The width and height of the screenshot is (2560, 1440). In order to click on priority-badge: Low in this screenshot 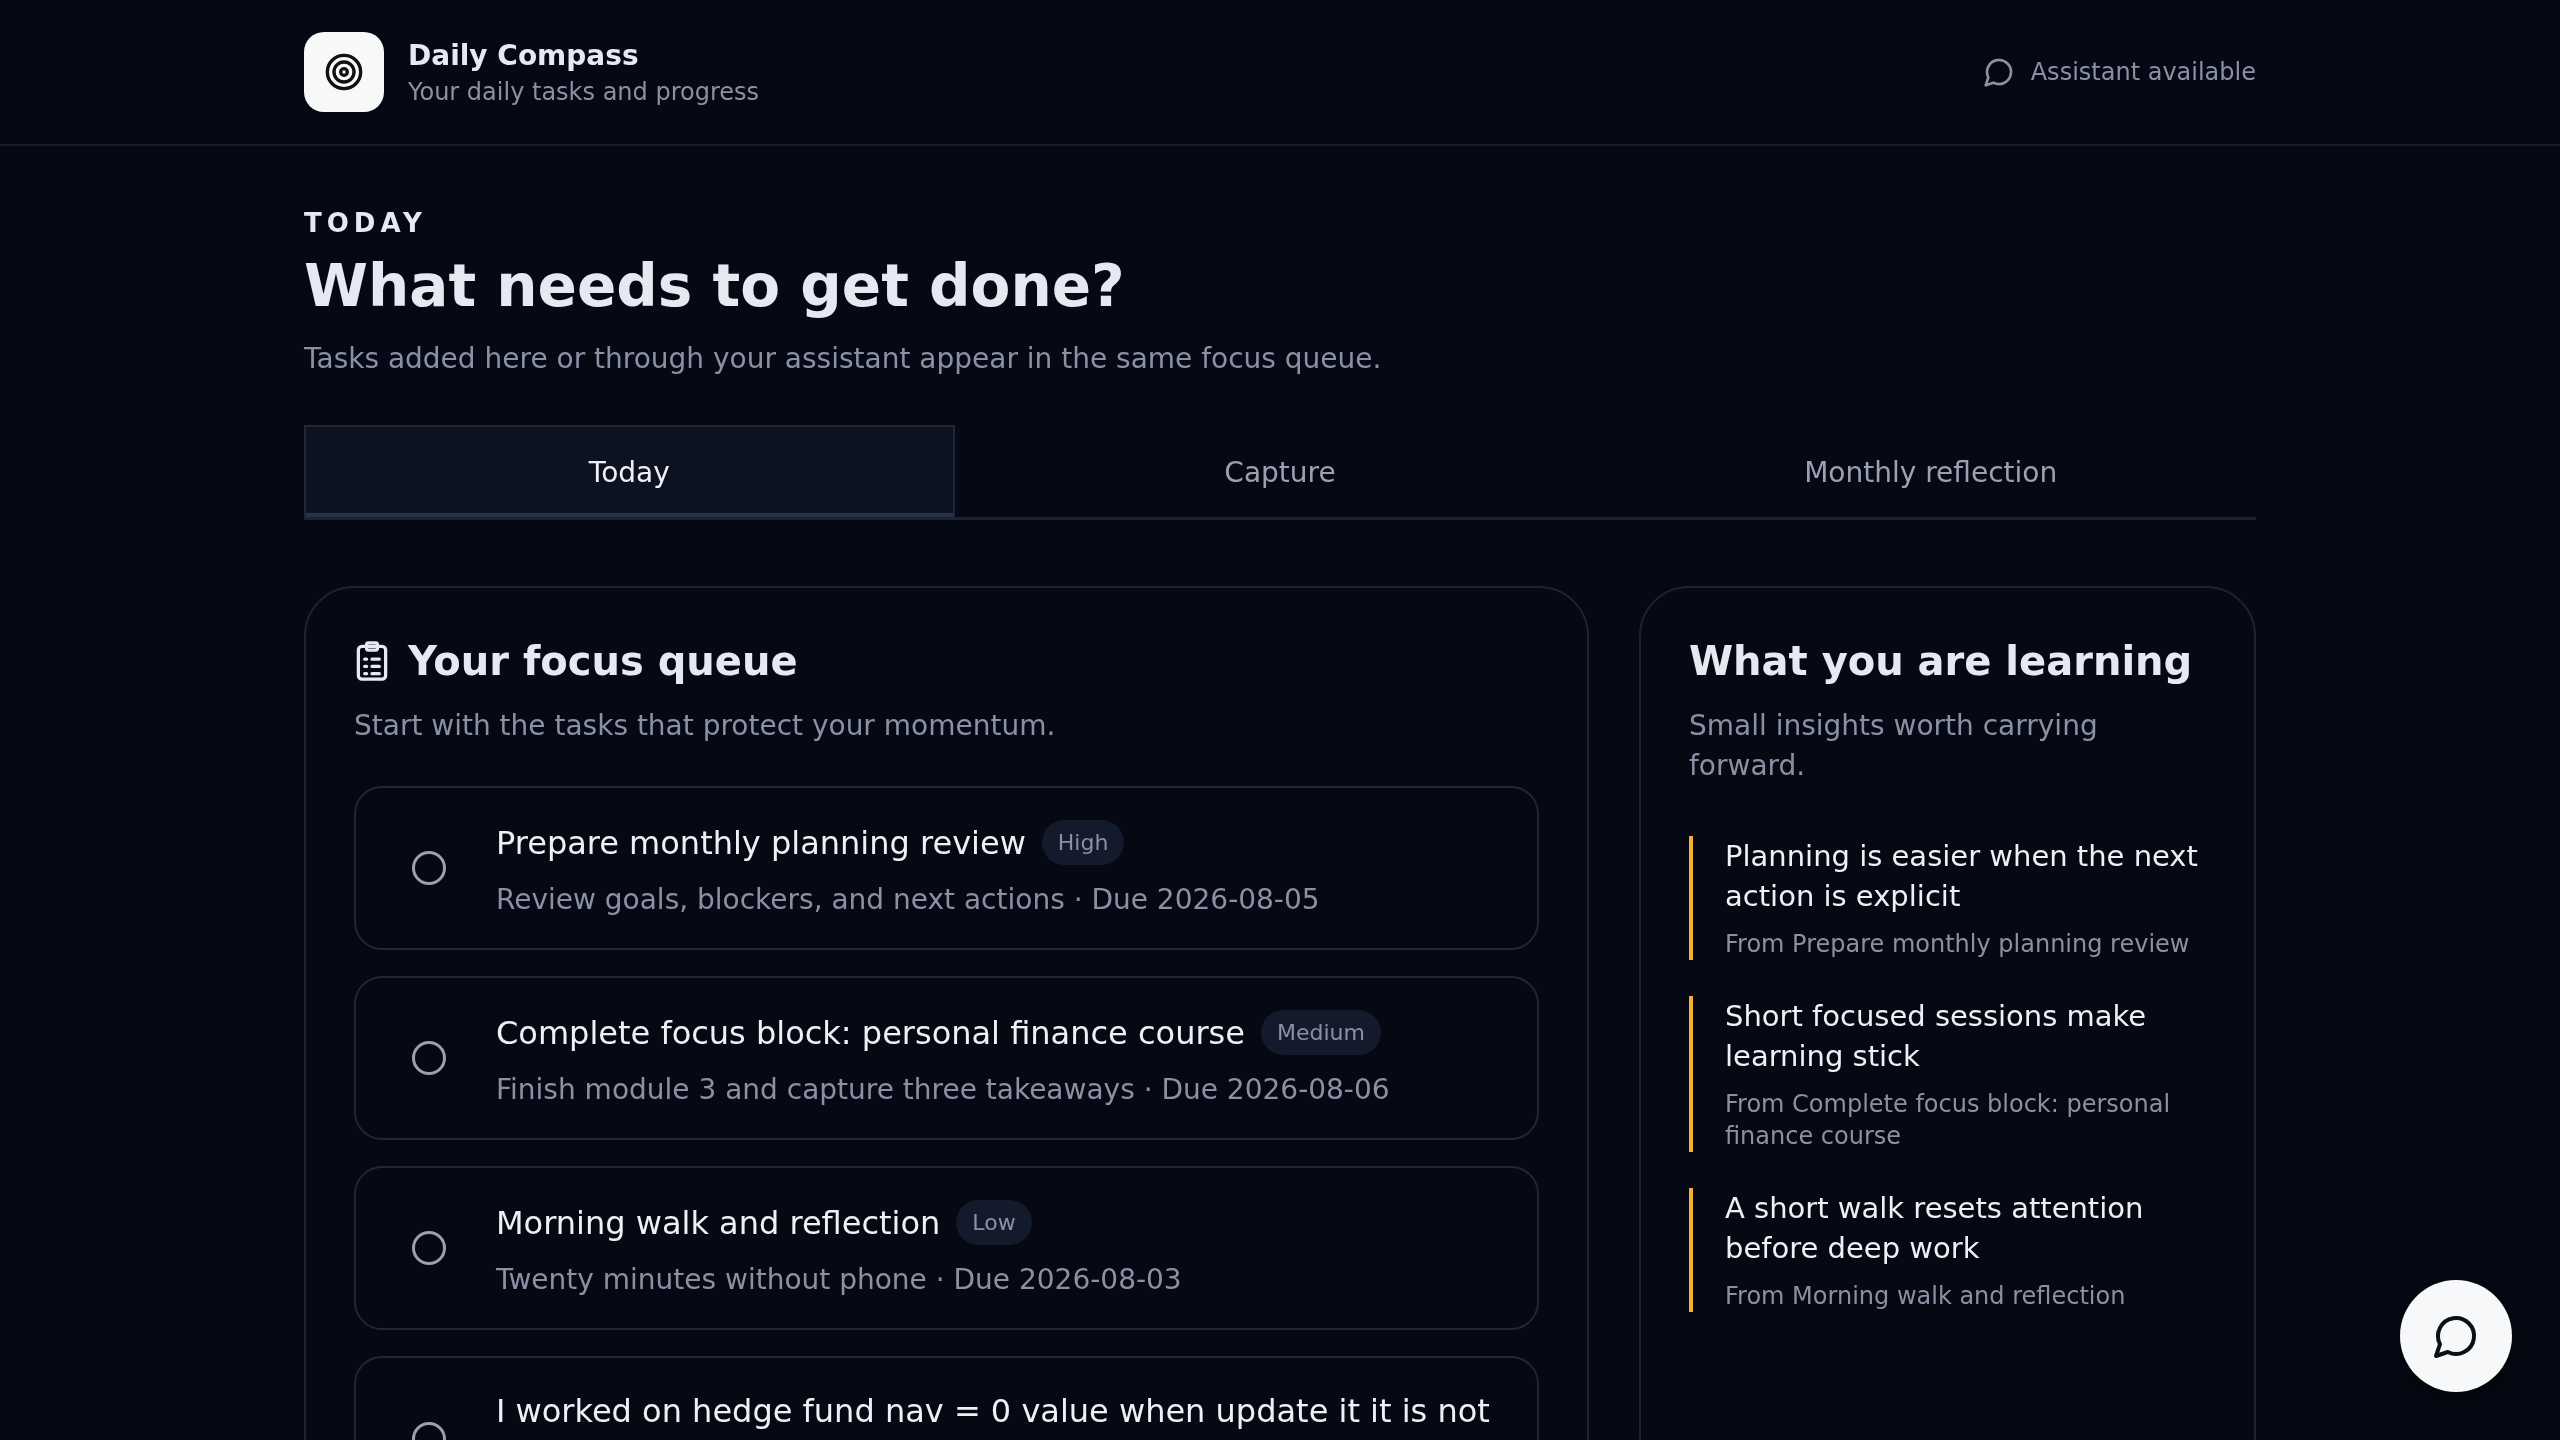, I will do `click(994, 1222)`.